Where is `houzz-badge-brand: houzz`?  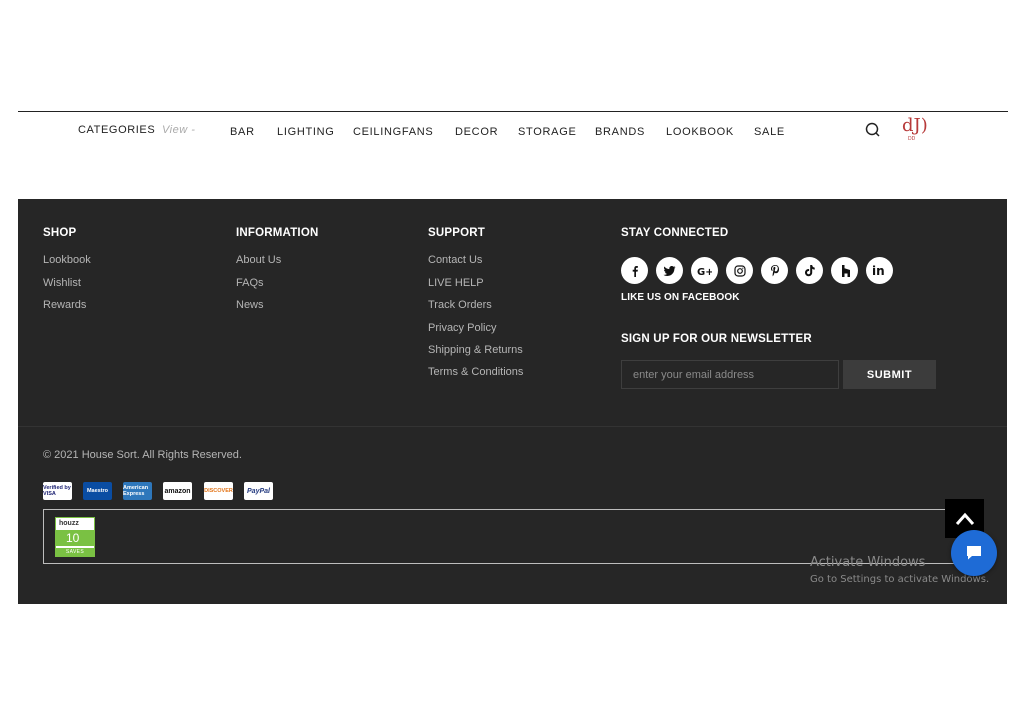 houzz-badge-brand: houzz is located at coordinates (69, 523).